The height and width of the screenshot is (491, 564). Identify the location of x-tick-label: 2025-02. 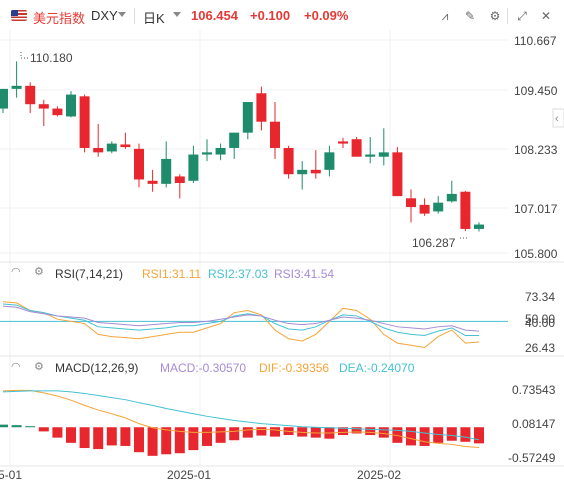
(379, 475).